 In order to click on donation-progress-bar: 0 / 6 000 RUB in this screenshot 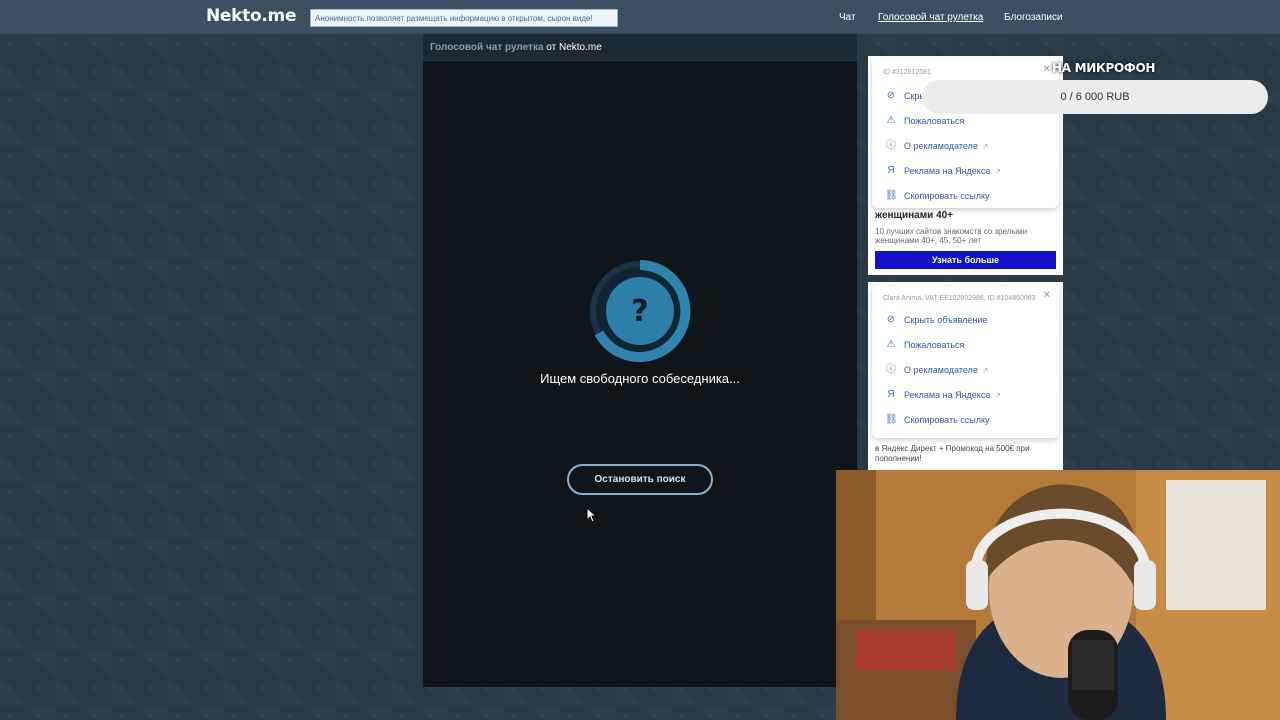, I will do `click(1095, 97)`.